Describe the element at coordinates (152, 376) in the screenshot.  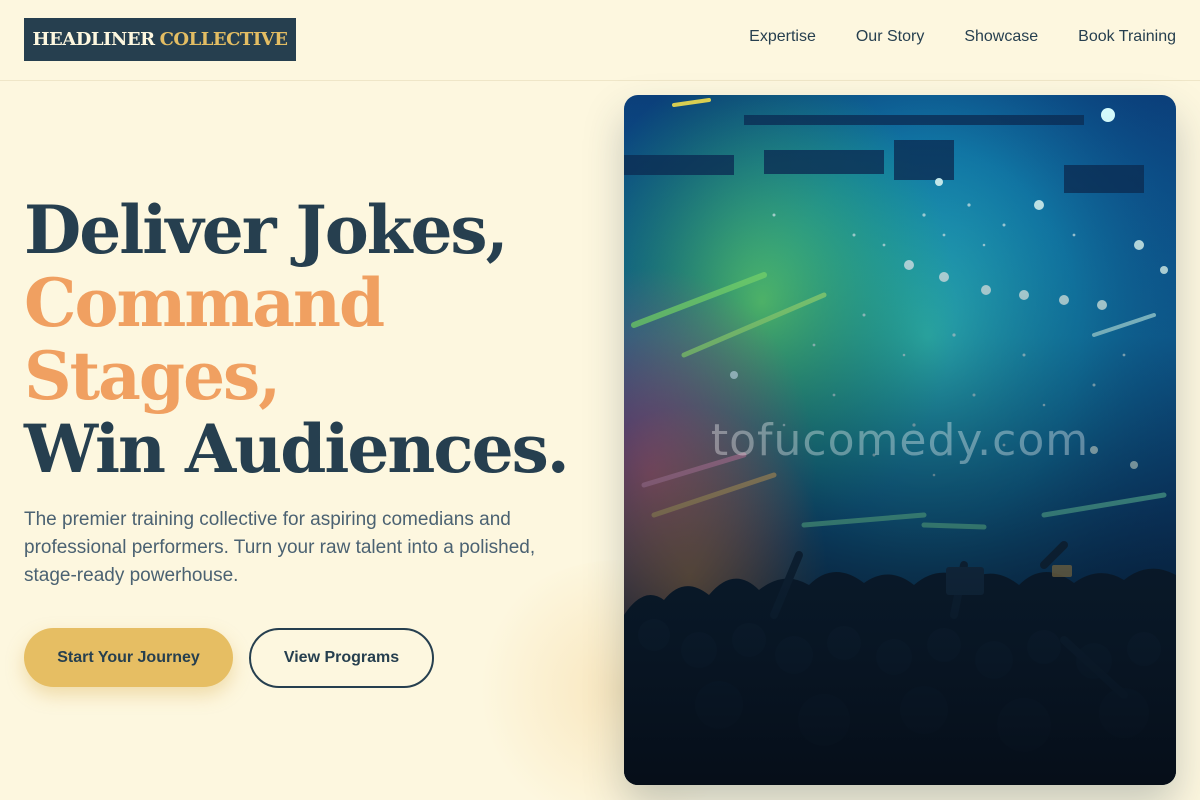
I see `headline-line-3: Stages,` at that location.